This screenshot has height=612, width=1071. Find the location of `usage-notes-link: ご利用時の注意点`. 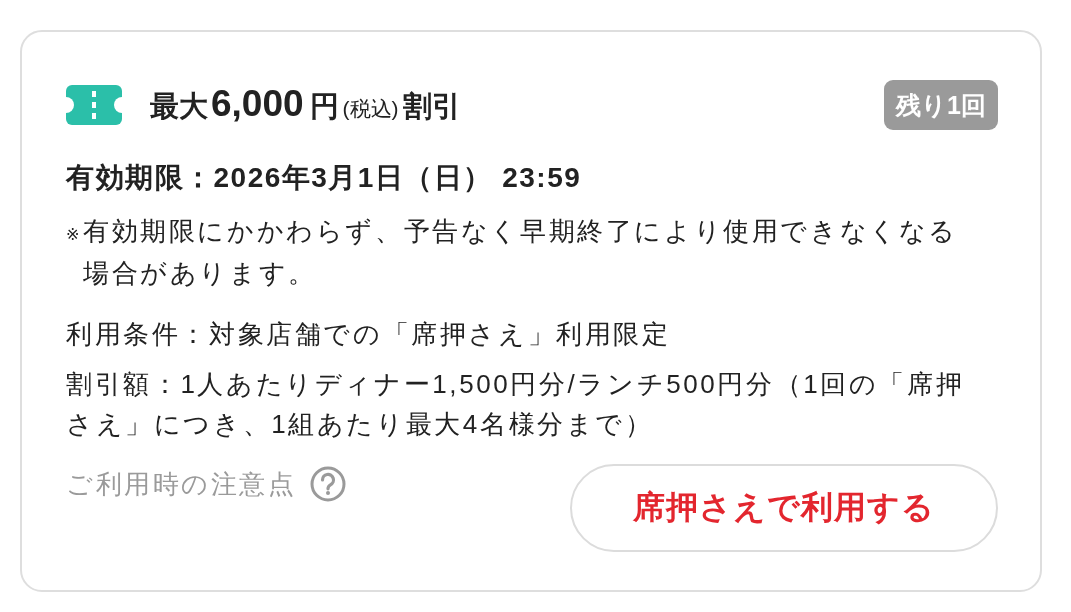

usage-notes-link: ご利用時の注意点 is located at coordinates (206, 484).